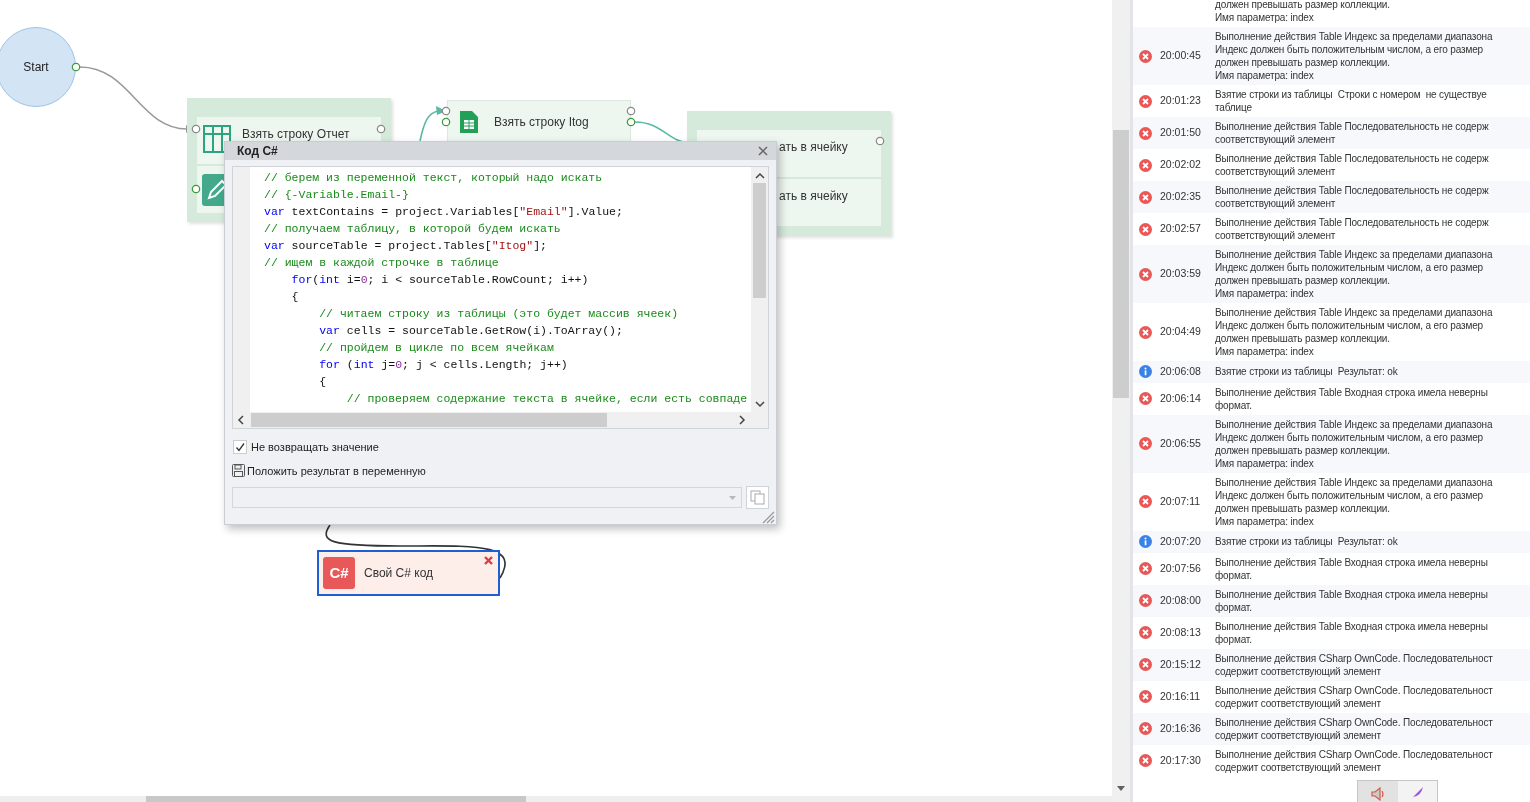 The width and height of the screenshot is (1530, 802). What do you see at coordinates (547, 399) in the screenshot?
I see `code-line: // проверяем содержание текста в ячейке, если есть совпаде` at bounding box center [547, 399].